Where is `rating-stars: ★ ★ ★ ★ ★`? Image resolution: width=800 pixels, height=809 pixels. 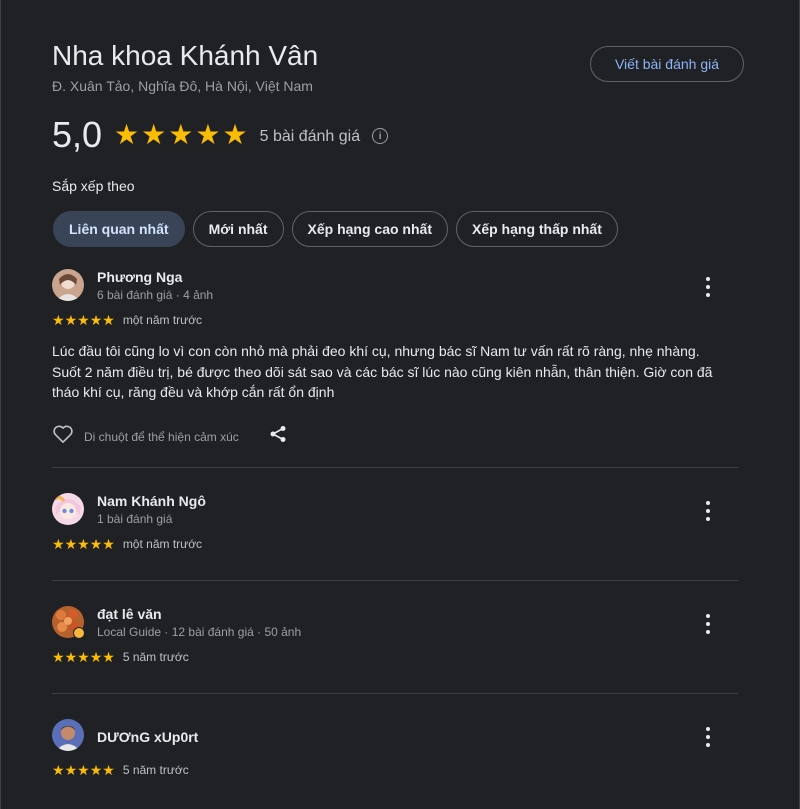 rating-stars: ★ ★ ★ ★ ★ is located at coordinates (181, 135).